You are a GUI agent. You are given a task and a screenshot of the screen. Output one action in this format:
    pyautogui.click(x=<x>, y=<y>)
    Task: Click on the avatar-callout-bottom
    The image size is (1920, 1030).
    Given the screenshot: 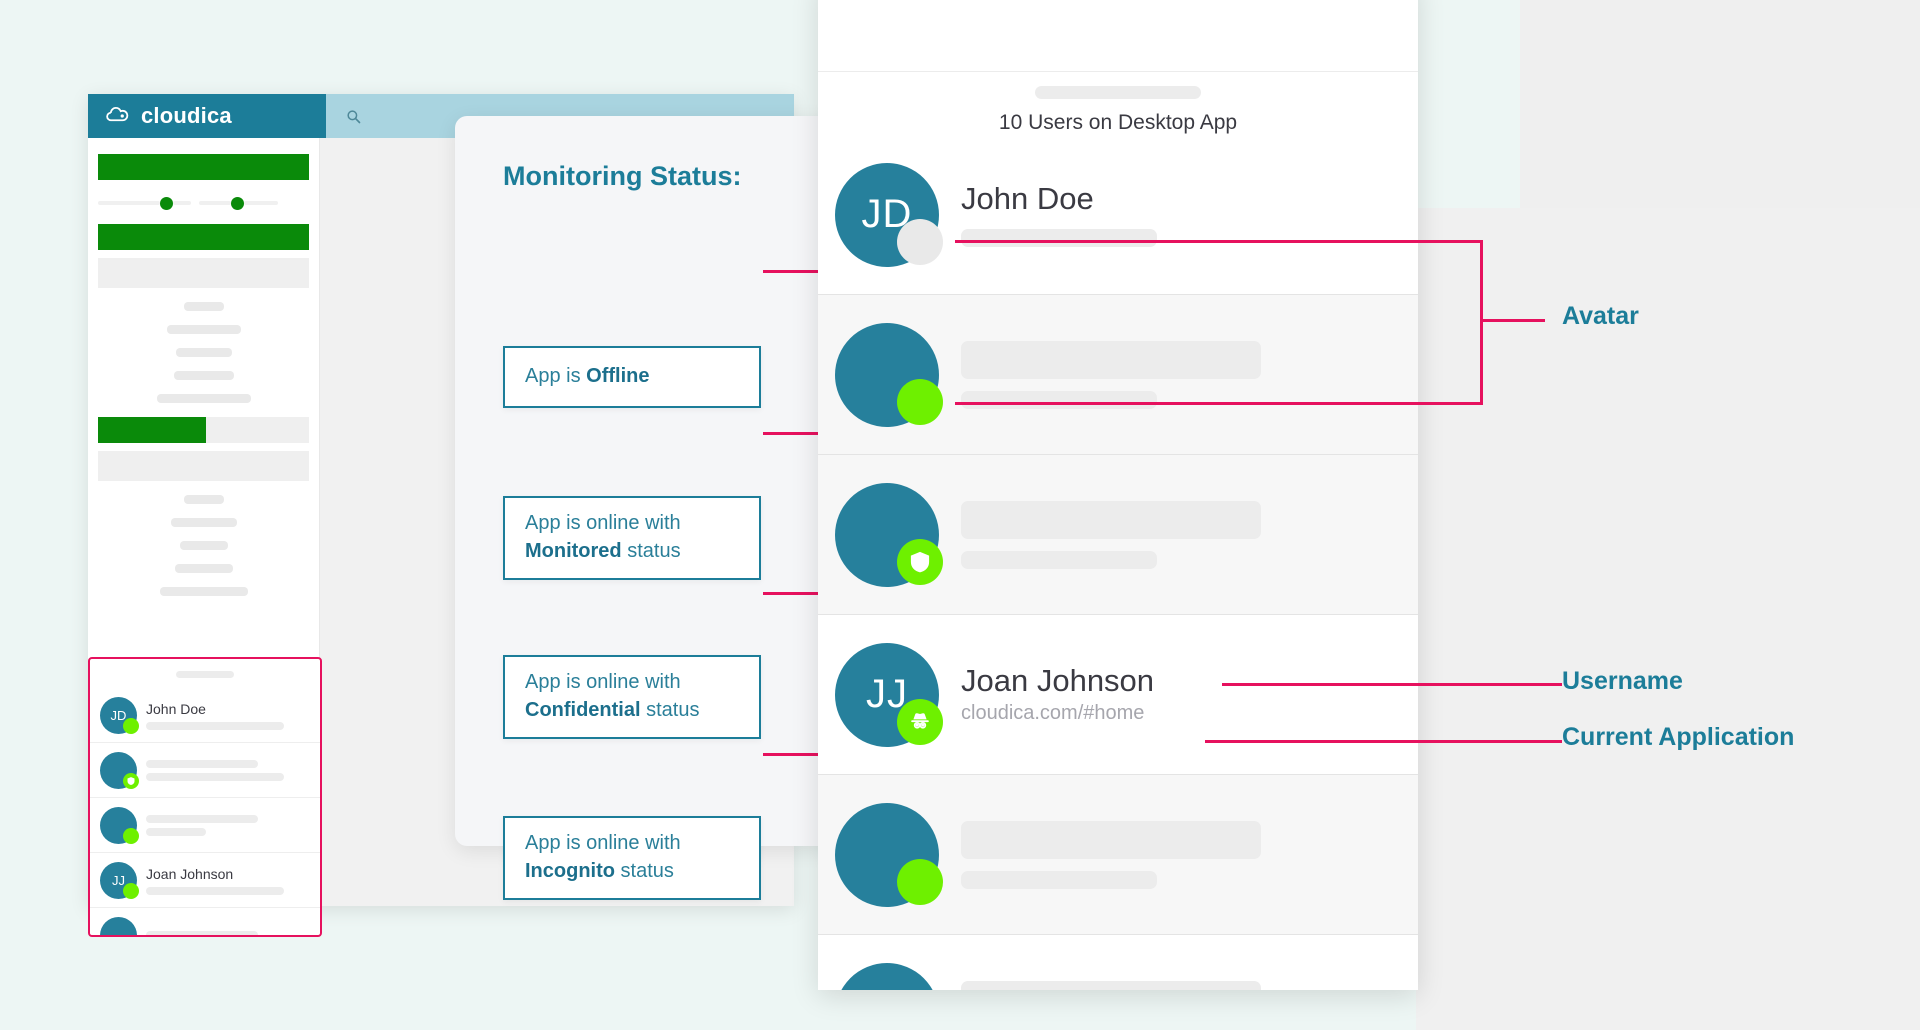 What is the action you would take?
    pyautogui.click(x=1219, y=403)
    